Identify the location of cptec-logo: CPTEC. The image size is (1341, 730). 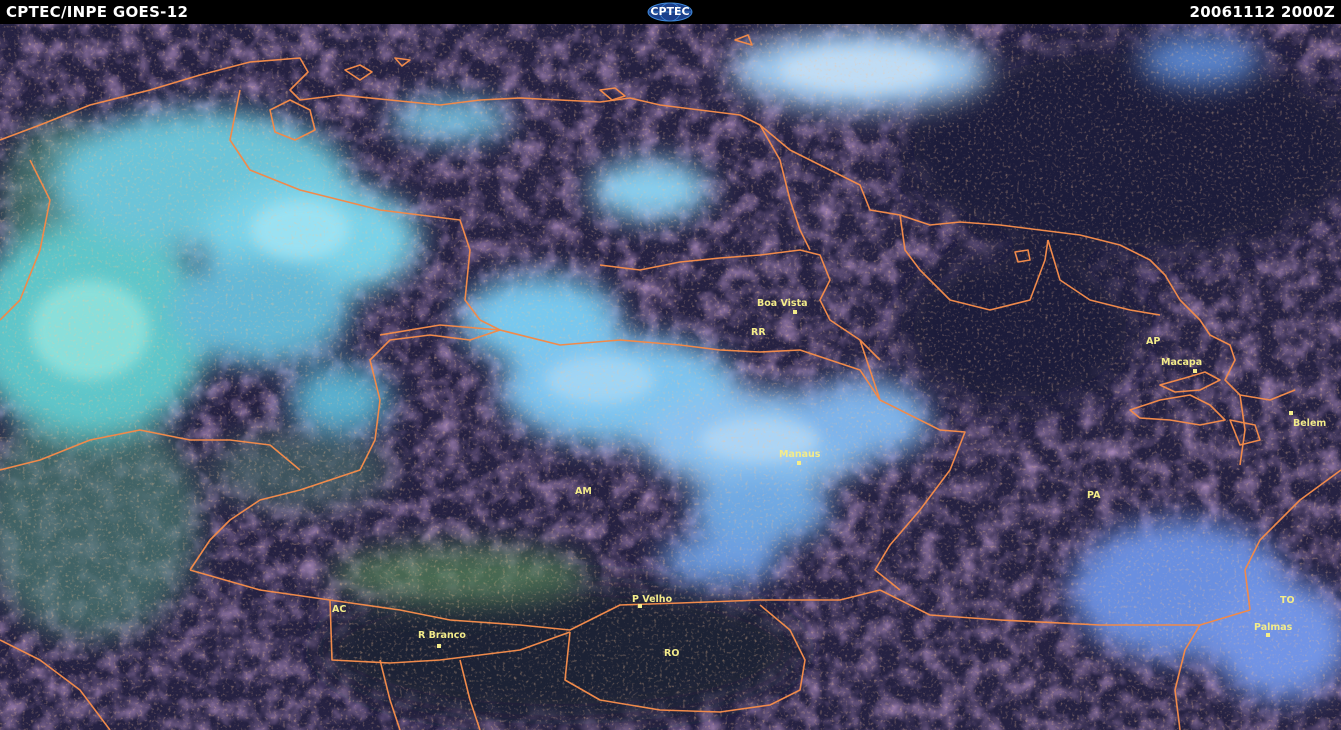
(670, 12).